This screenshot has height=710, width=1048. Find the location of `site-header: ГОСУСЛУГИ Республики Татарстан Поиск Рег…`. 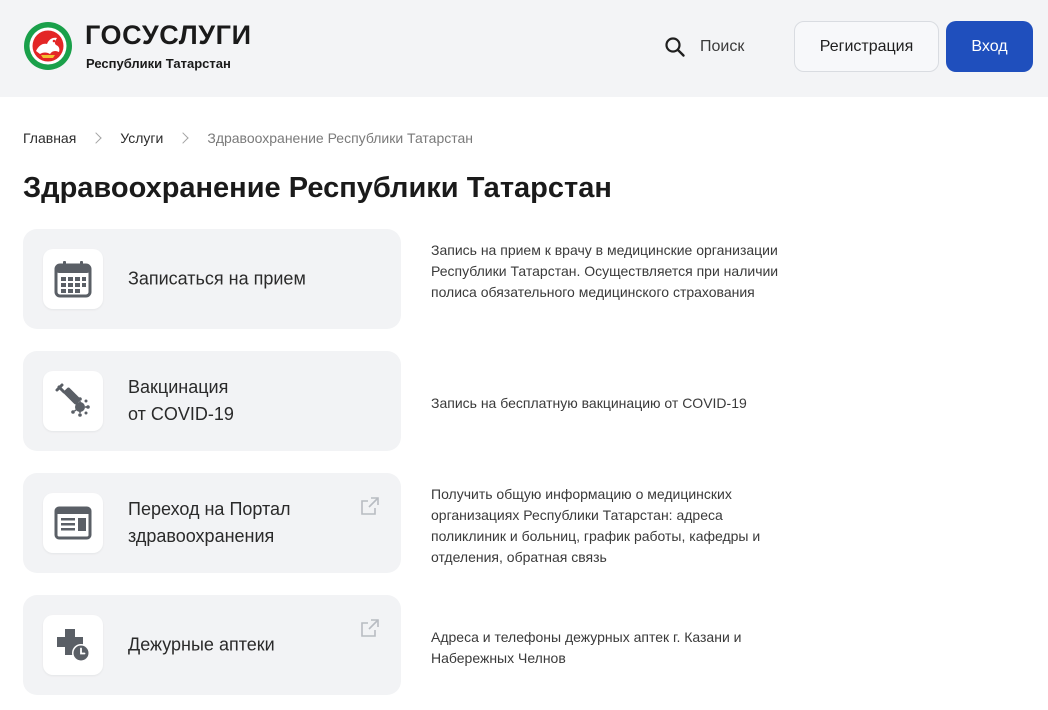

site-header: ГОСУСЛУГИ Республики Татарстан Поиск Рег… is located at coordinates (524, 48).